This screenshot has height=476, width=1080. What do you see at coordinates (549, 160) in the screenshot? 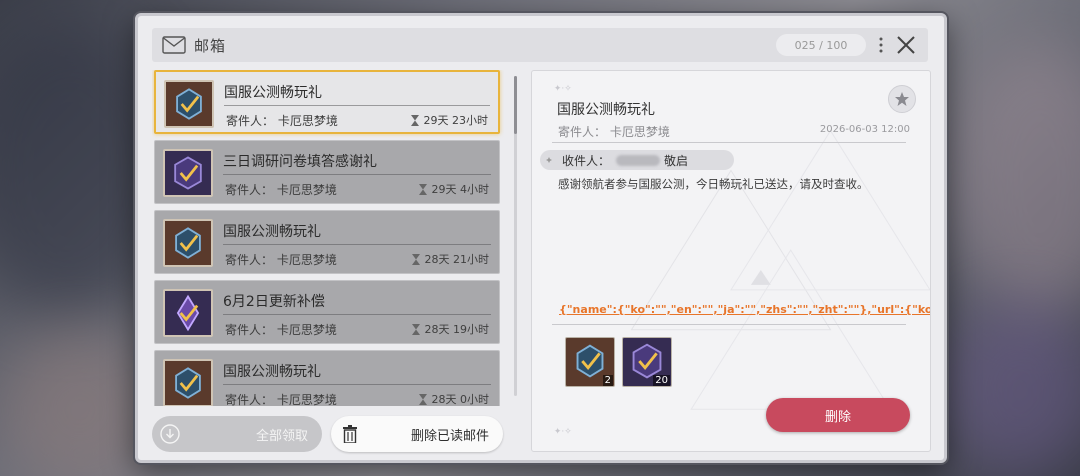
I see `sparkle-icon` at bounding box center [549, 160].